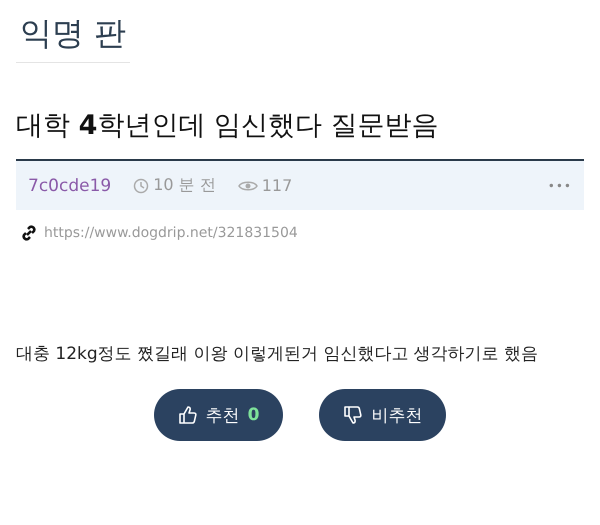 This screenshot has width=600, height=525. I want to click on downvote-button: 비추천, so click(382, 415).